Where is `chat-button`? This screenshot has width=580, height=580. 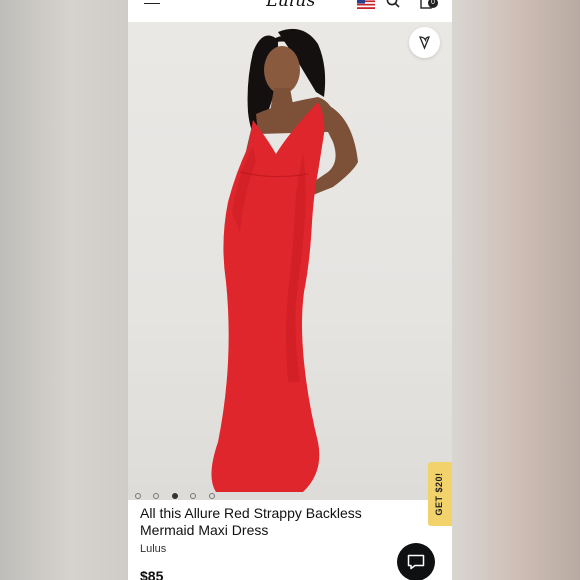 chat-button is located at coordinates (416, 561).